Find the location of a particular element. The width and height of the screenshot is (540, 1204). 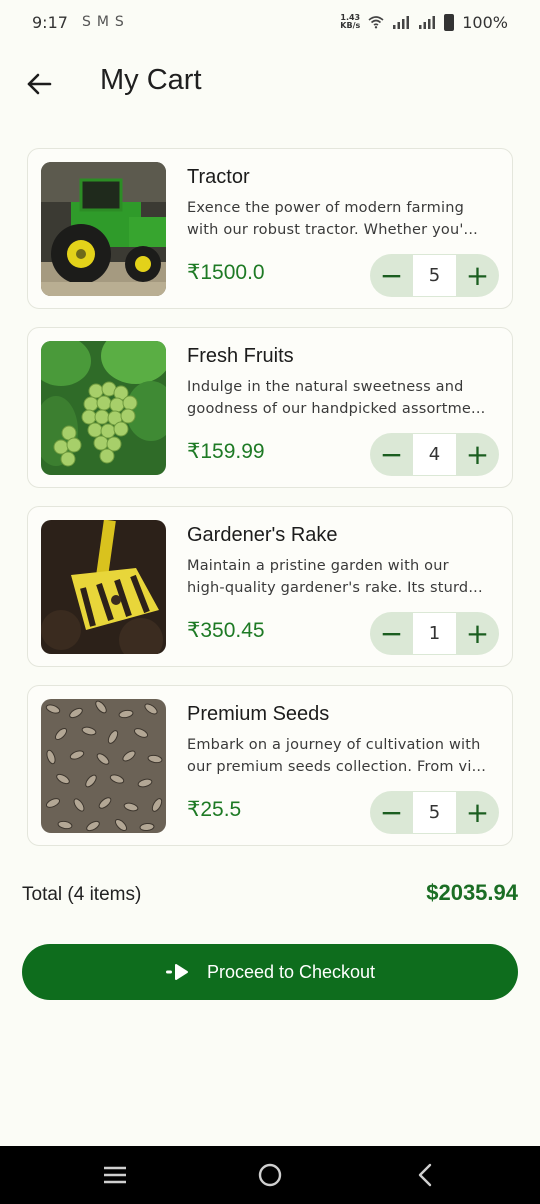

battery-icon is located at coordinates (449, 22).